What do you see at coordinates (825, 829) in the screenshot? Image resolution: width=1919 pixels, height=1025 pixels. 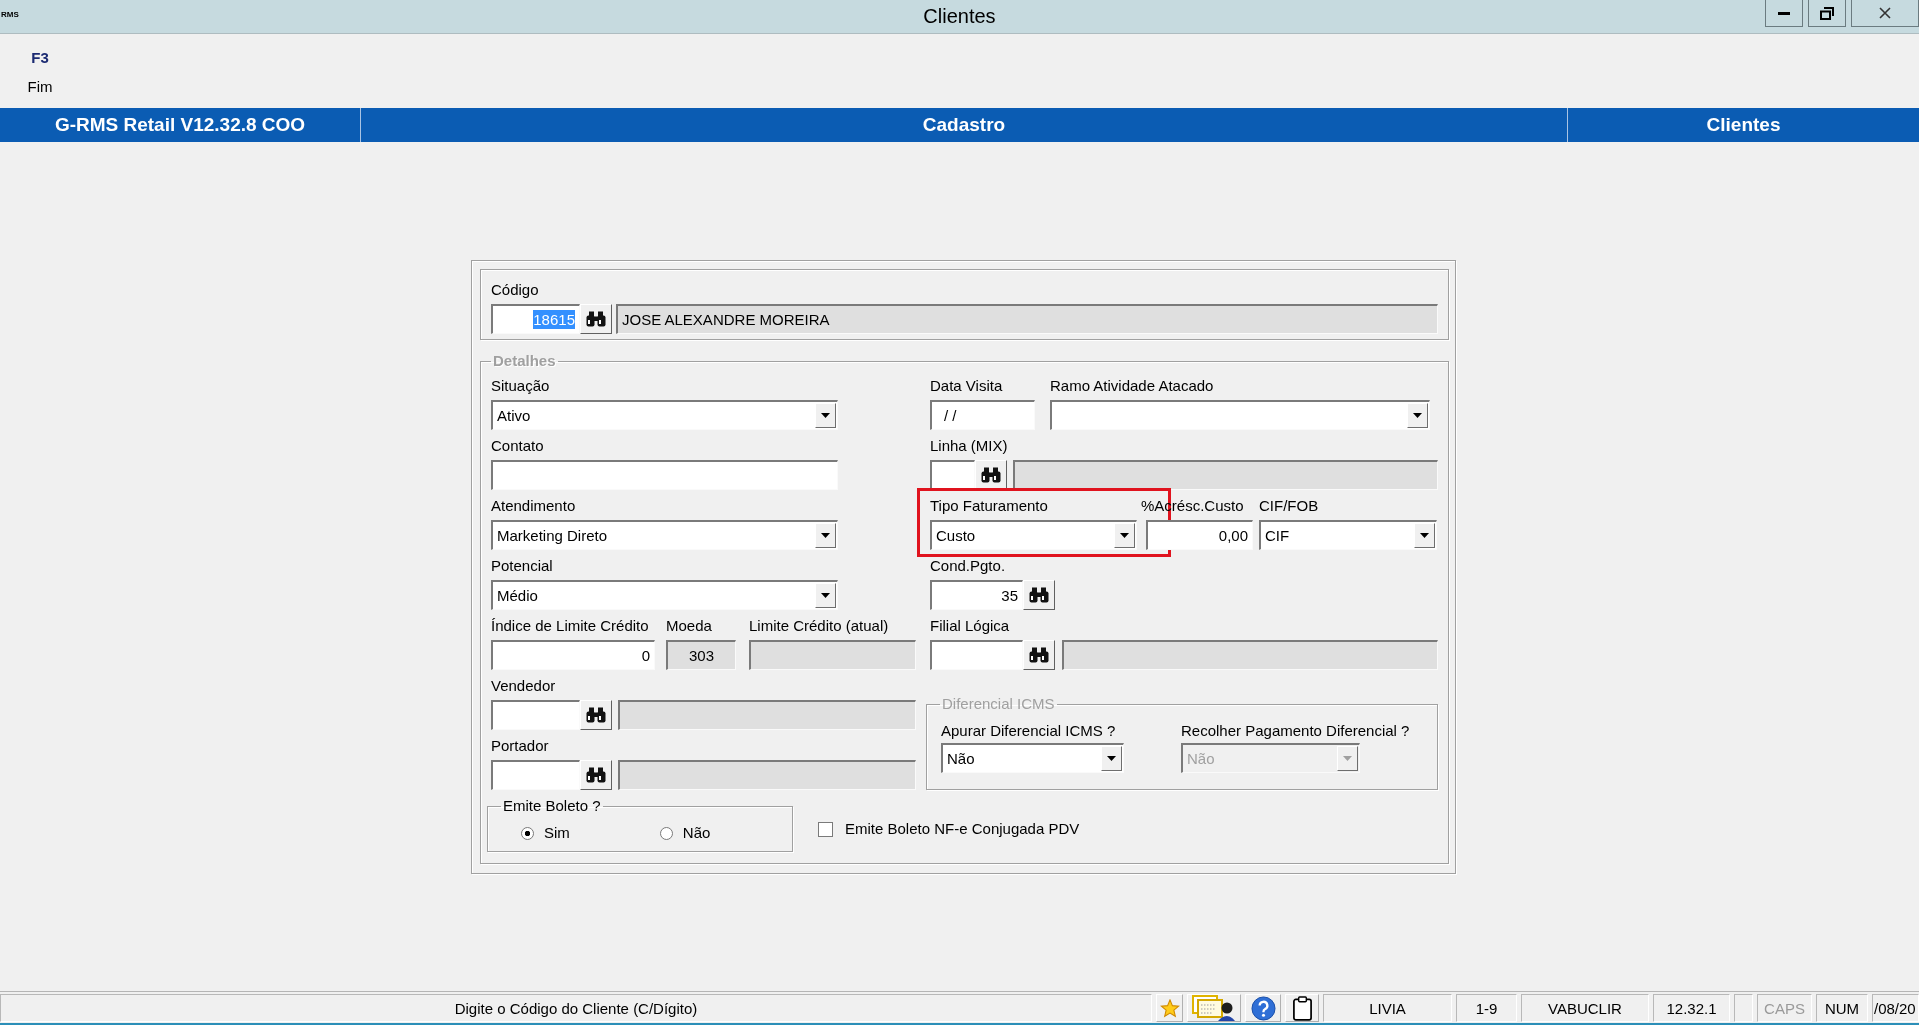 I see `checkbox` at bounding box center [825, 829].